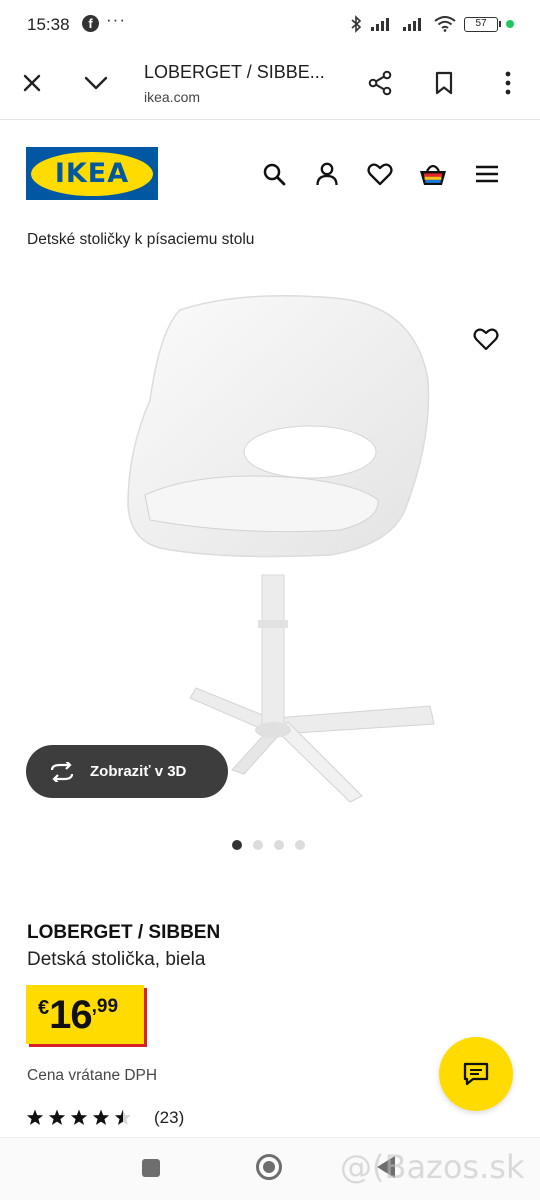 The height and width of the screenshot is (1200, 540). I want to click on ikea-logo: IKEA, so click(92, 173).